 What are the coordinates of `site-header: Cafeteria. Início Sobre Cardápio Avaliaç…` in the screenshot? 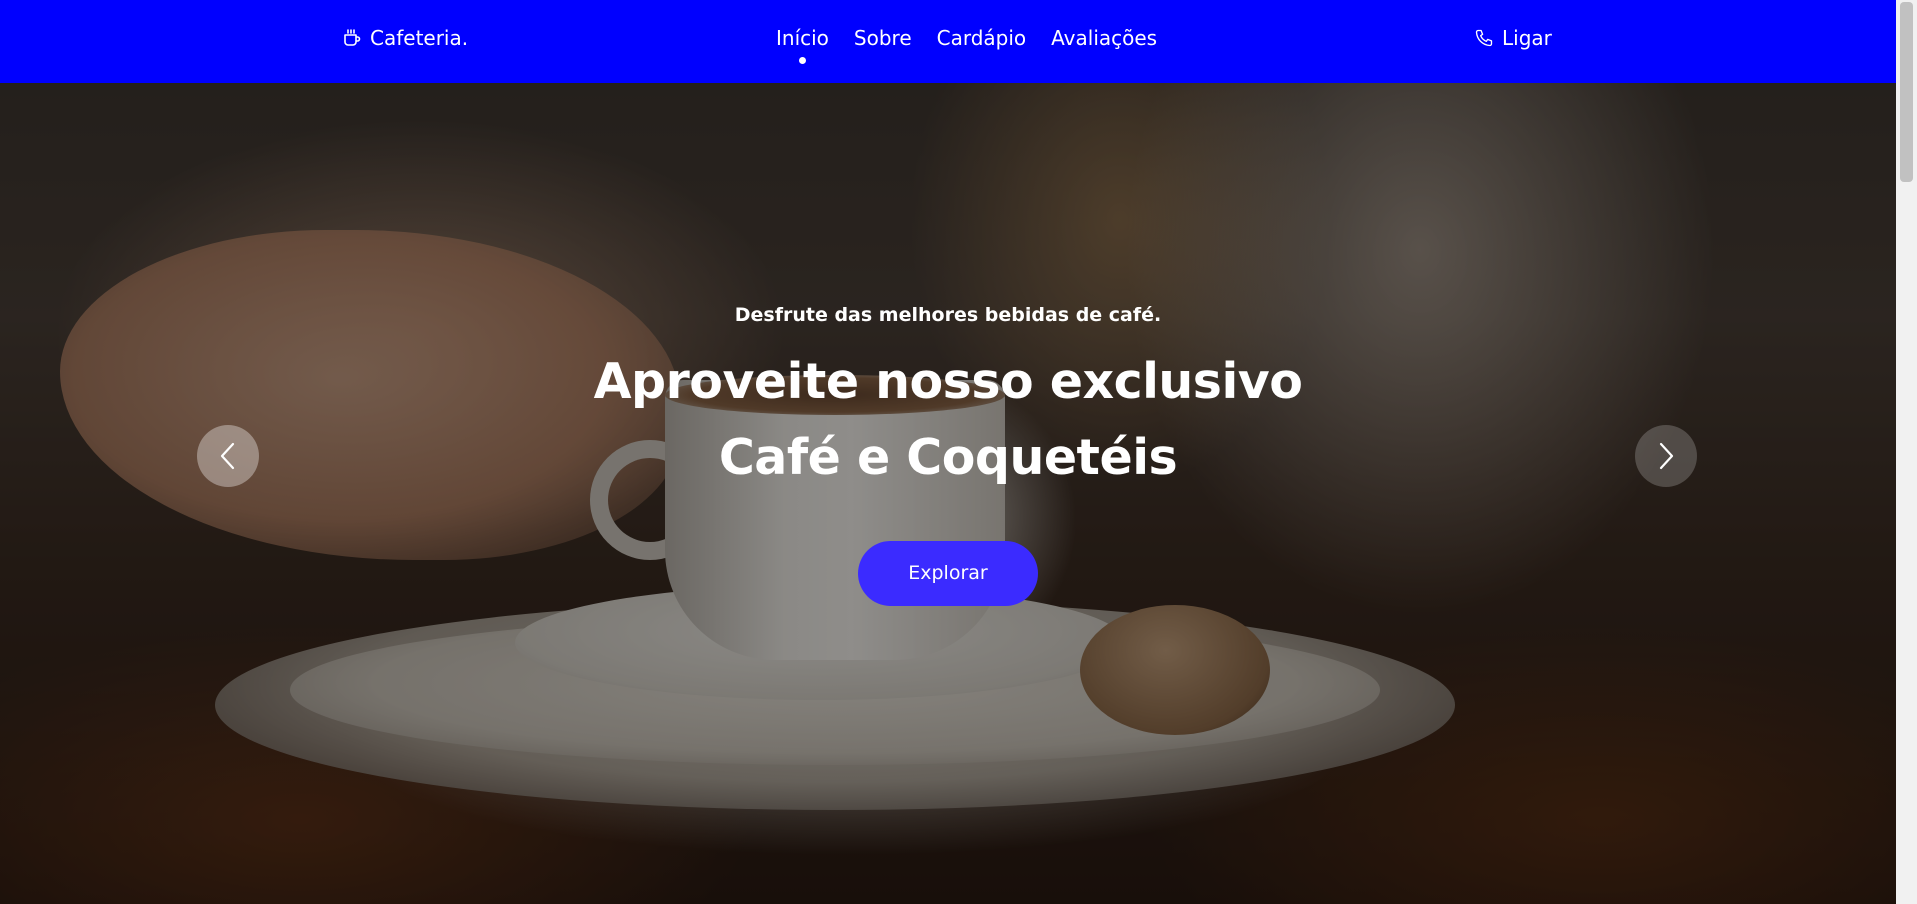 It's located at (948, 41).